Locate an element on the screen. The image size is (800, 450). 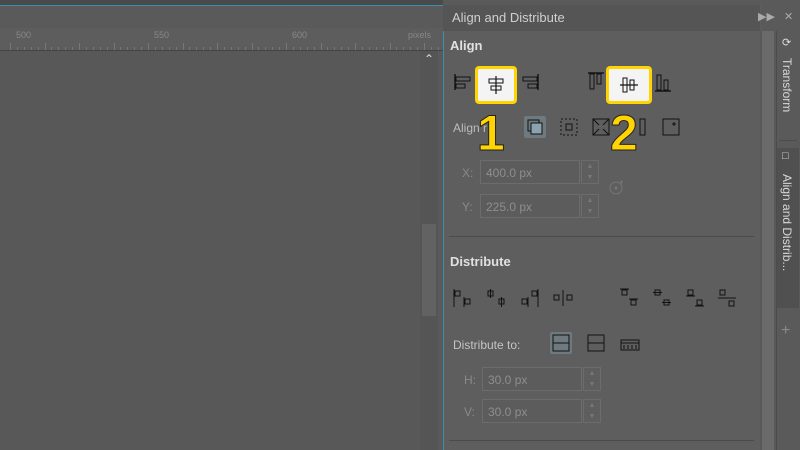
y-spinner: ▲ ▼ is located at coordinates (590, 206).